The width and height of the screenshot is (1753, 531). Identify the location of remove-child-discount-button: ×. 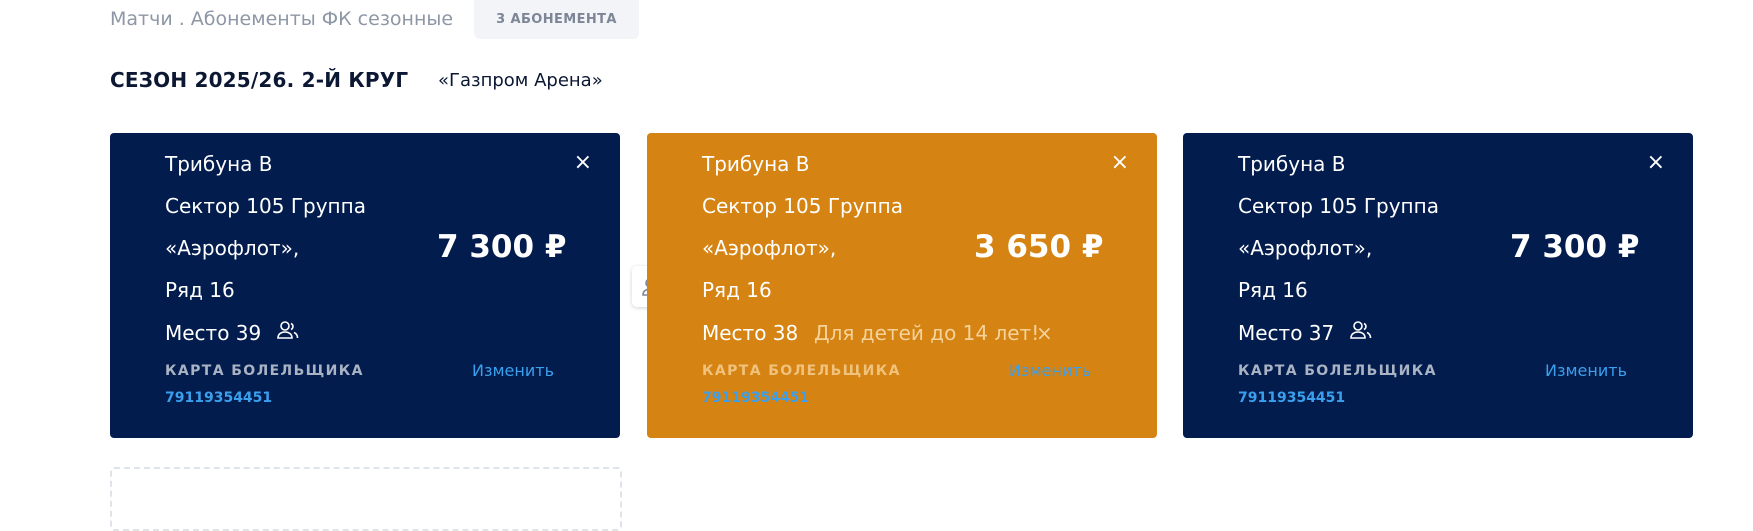
(1044, 333).